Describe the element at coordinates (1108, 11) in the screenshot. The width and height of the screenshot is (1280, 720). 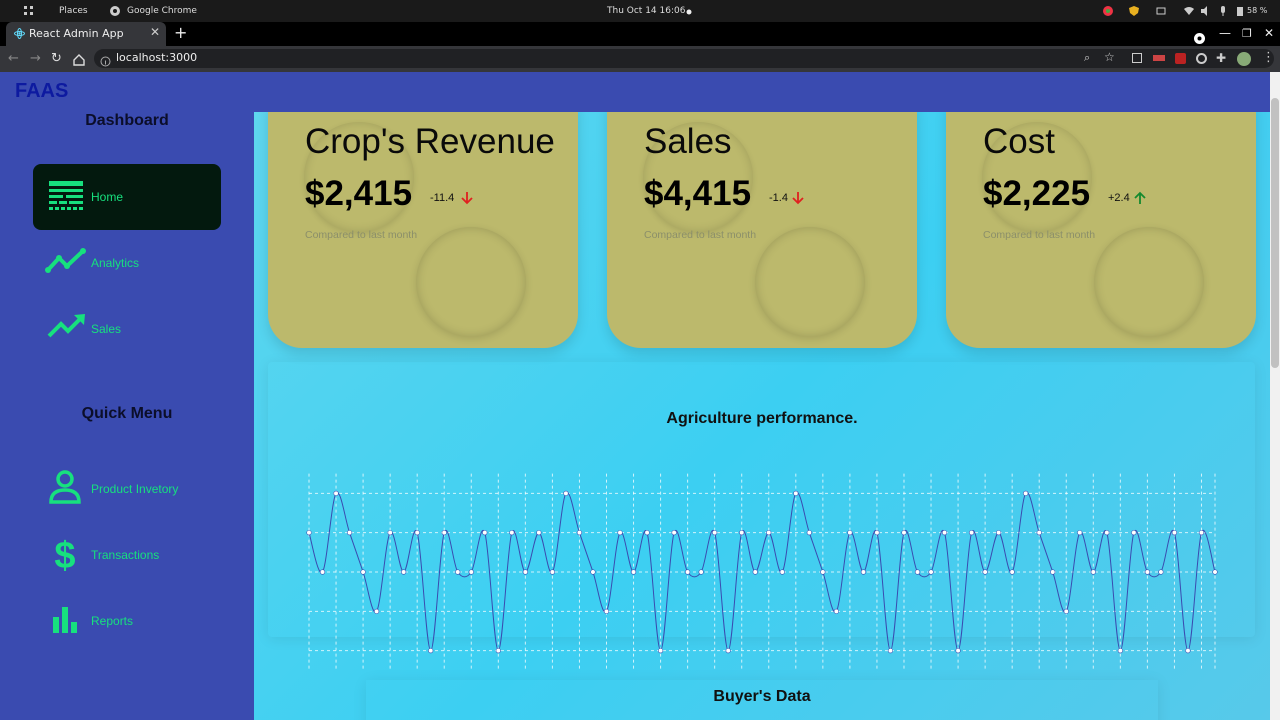
I see `chrome-tray-icon` at that location.